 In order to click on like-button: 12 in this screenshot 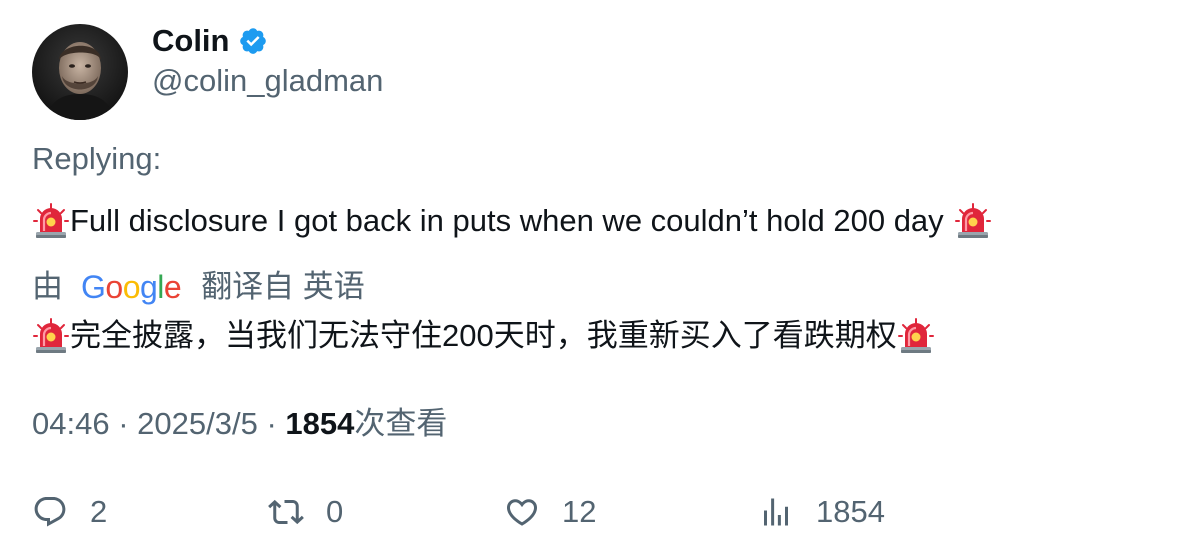, I will do `click(550, 512)`.